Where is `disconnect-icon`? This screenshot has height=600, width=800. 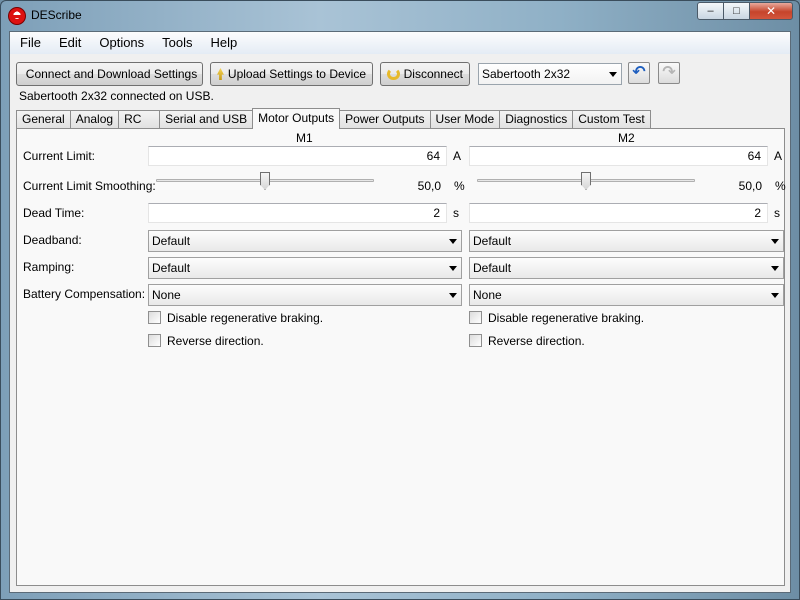
disconnect-icon is located at coordinates (393, 74).